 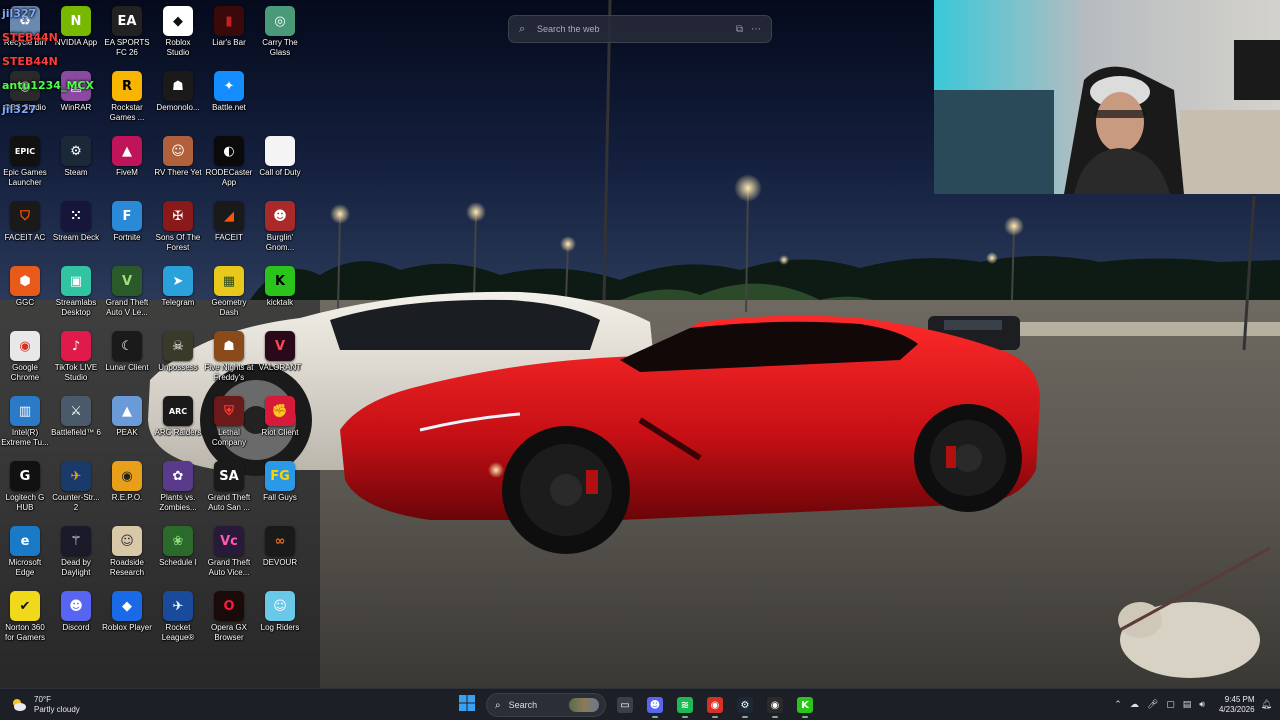 What do you see at coordinates (127, 281) in the screenshot?
I see `gta5-icon: V` at bounding box center [127, 281].